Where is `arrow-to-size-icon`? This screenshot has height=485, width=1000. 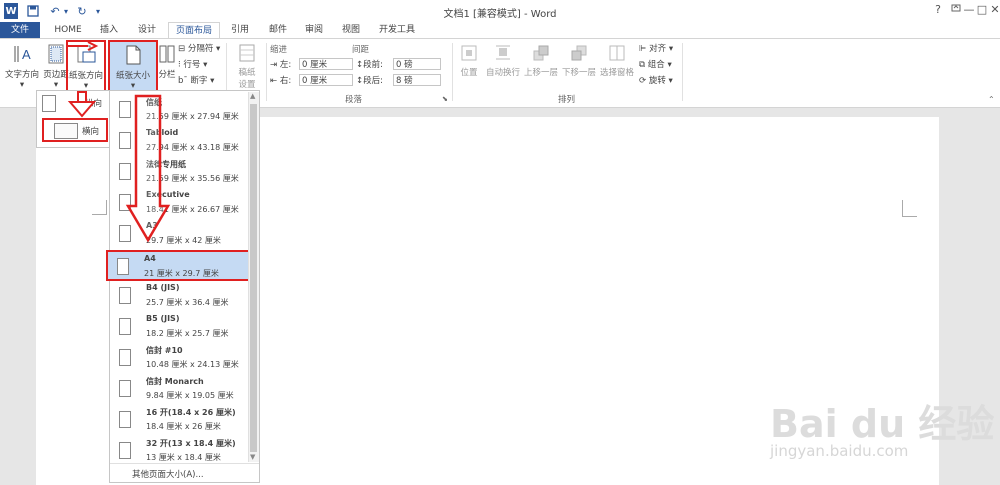
arrow-to-size-icon is located at coordinates (83, 46).